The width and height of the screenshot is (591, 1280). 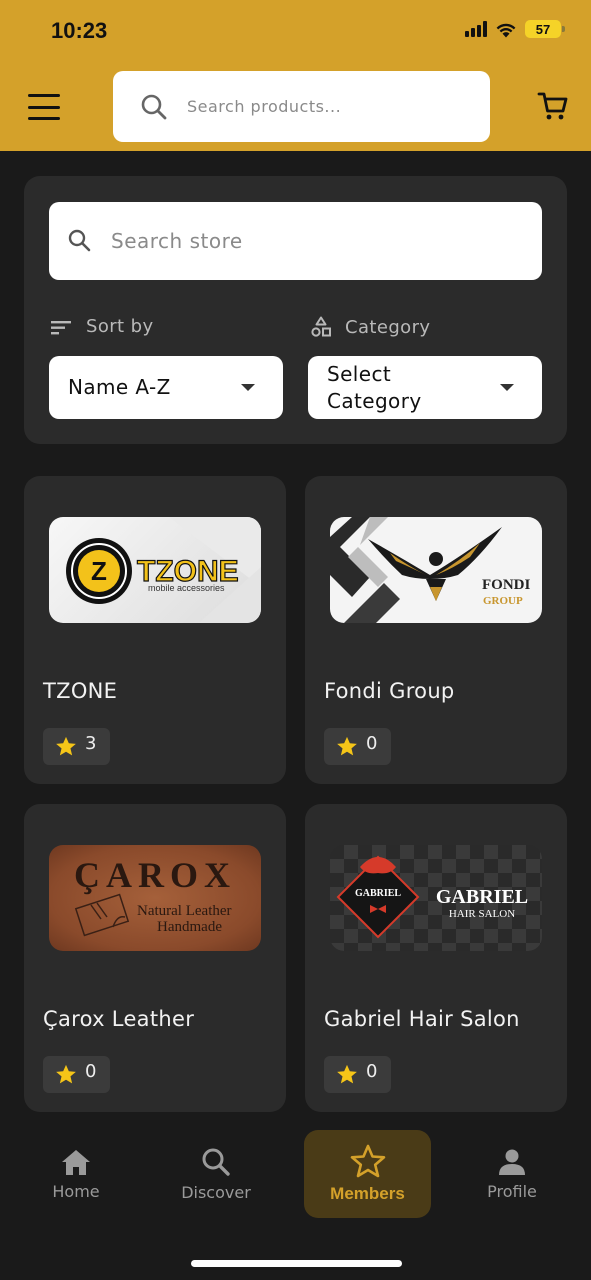 I want to click on svg-text: GROUP, so click(x=503, y=601).